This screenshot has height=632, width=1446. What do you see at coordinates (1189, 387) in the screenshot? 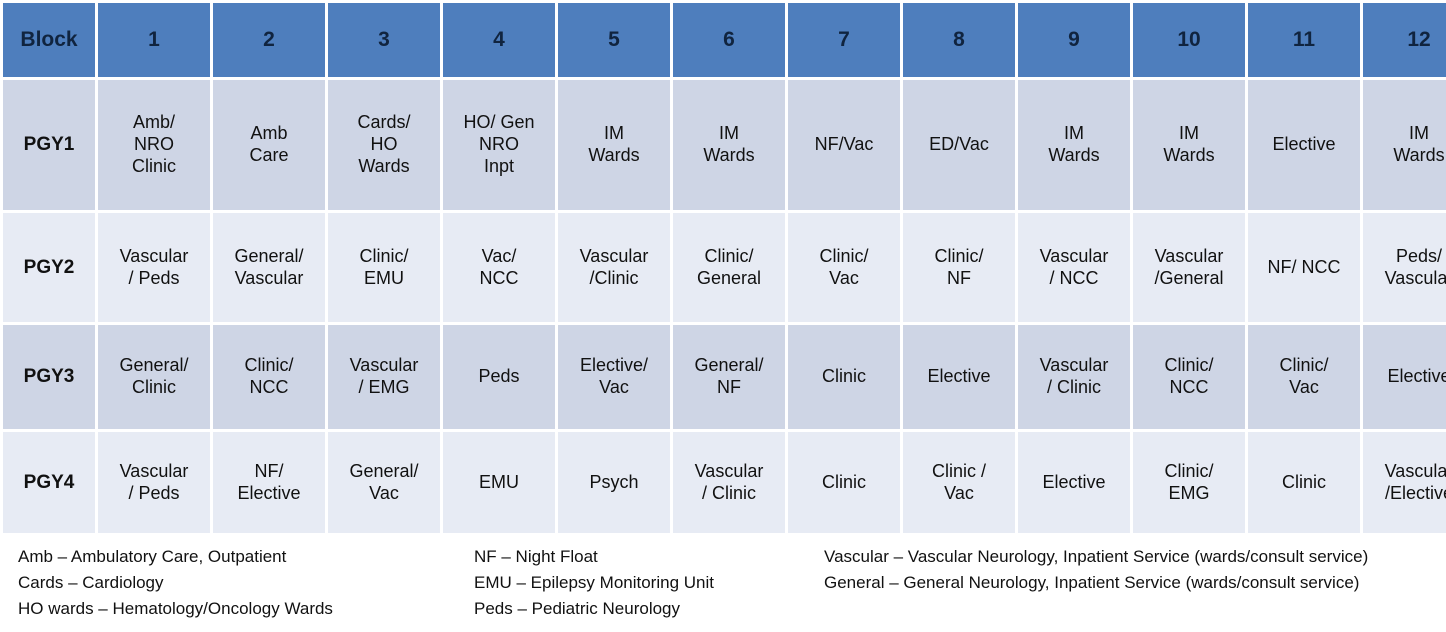
I see `cell-line: NCC` at bounding box center [1189, 387].